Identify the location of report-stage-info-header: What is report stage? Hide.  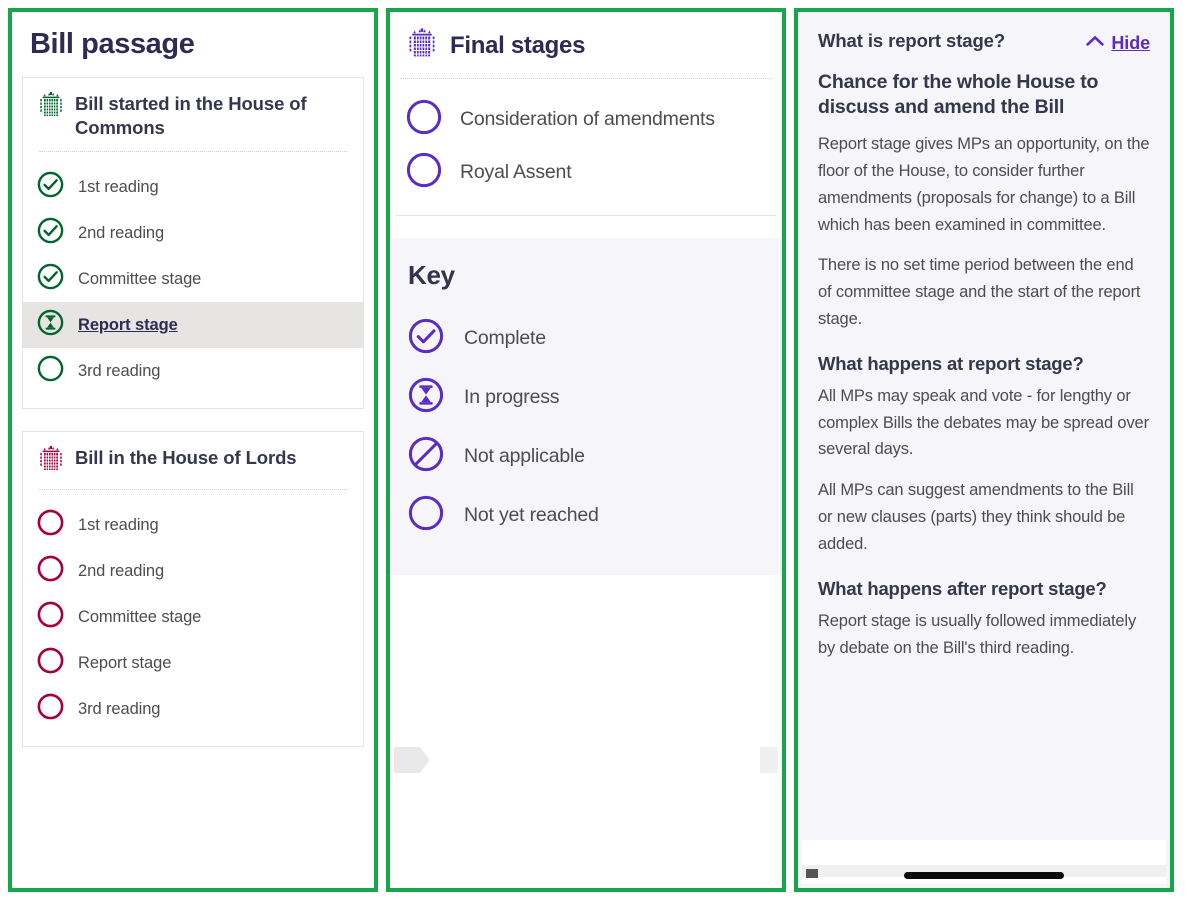
(984, 42).